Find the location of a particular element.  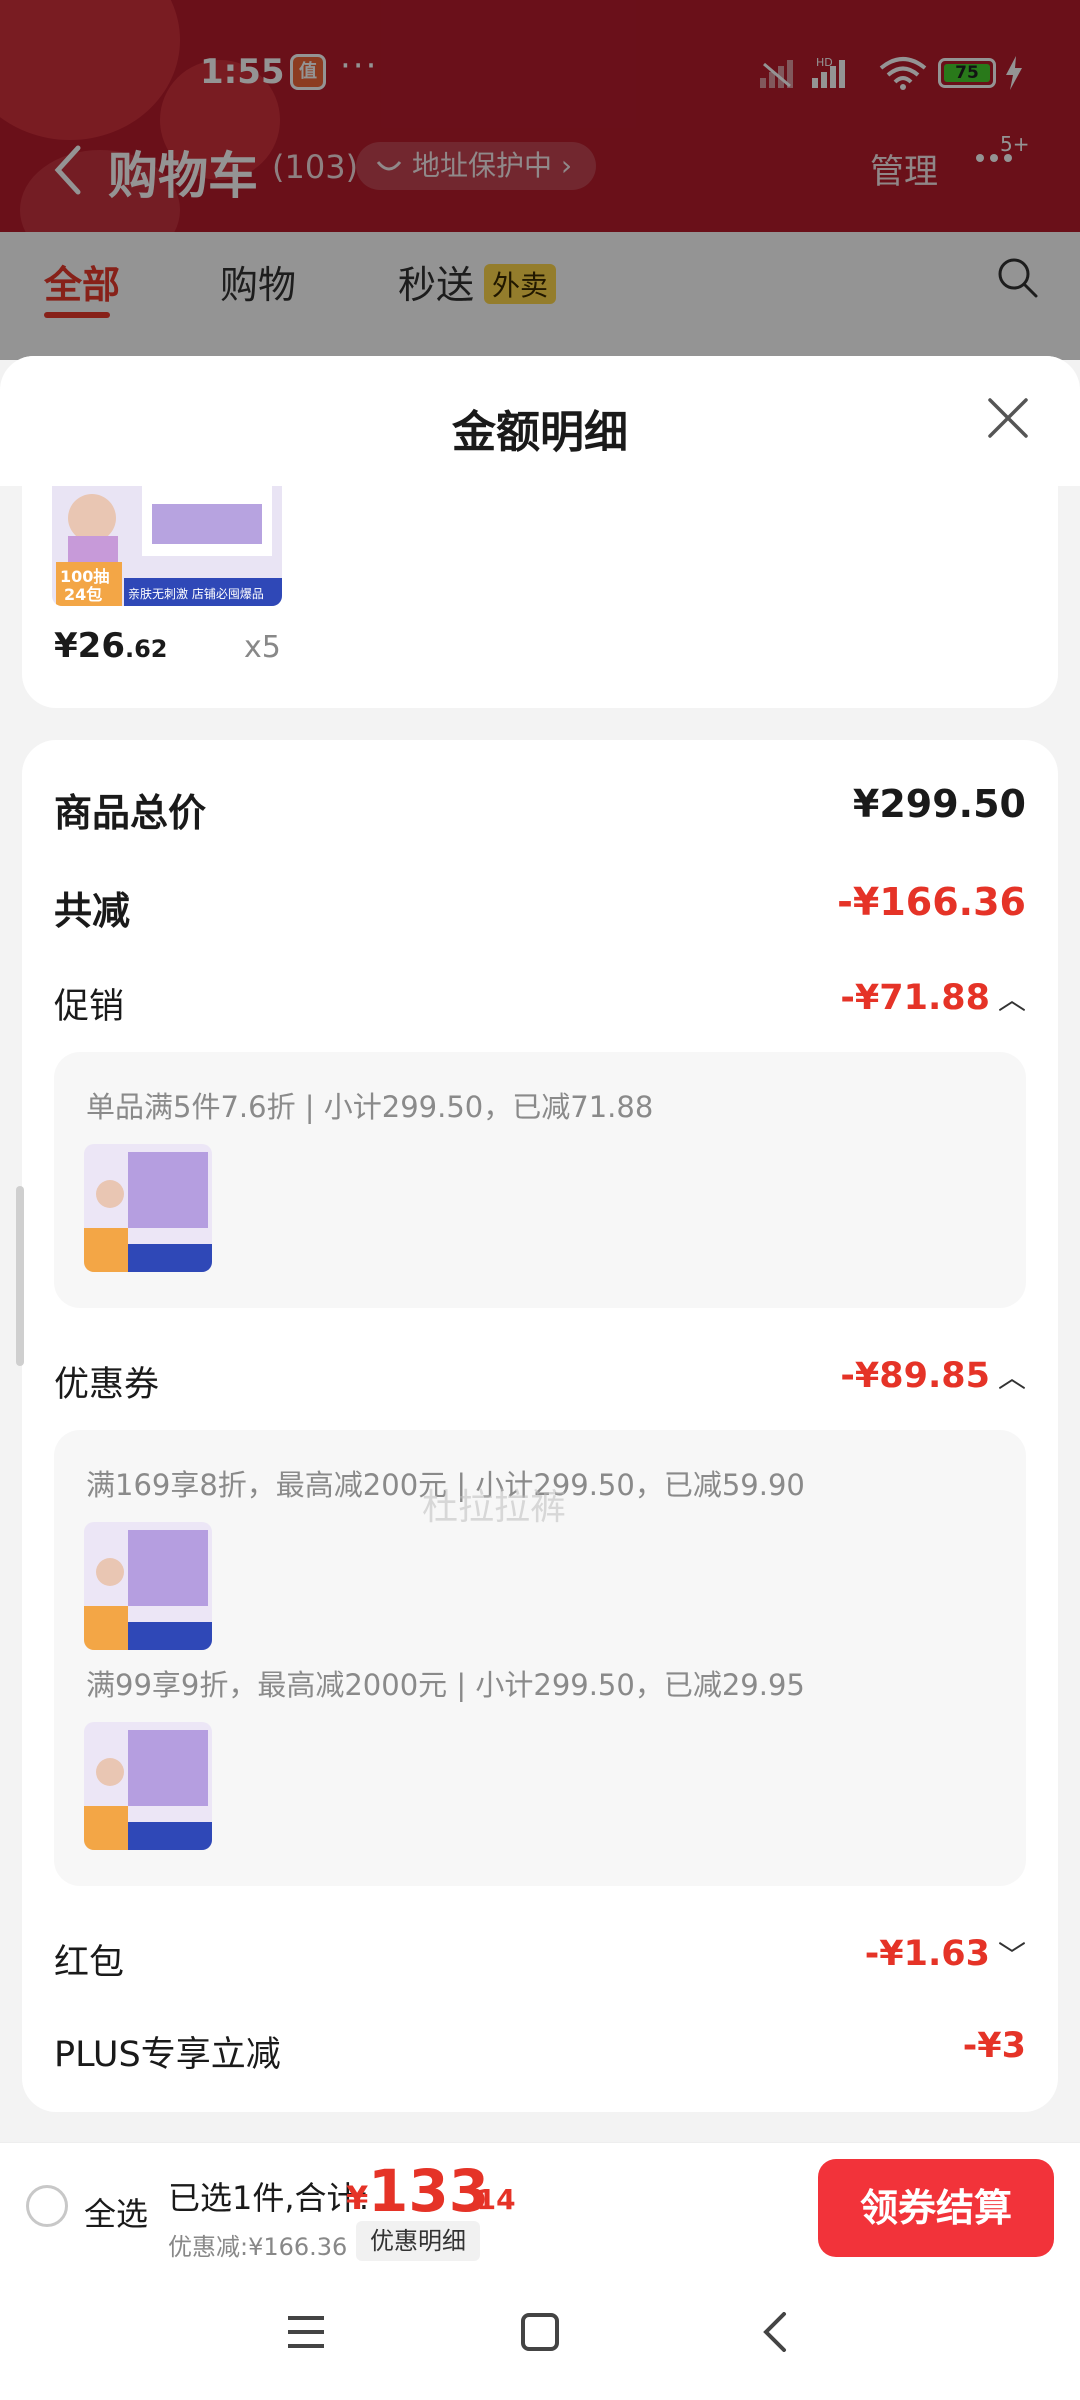

red-packet-value: -¥1.63 is located at coordinates (927, 1954).